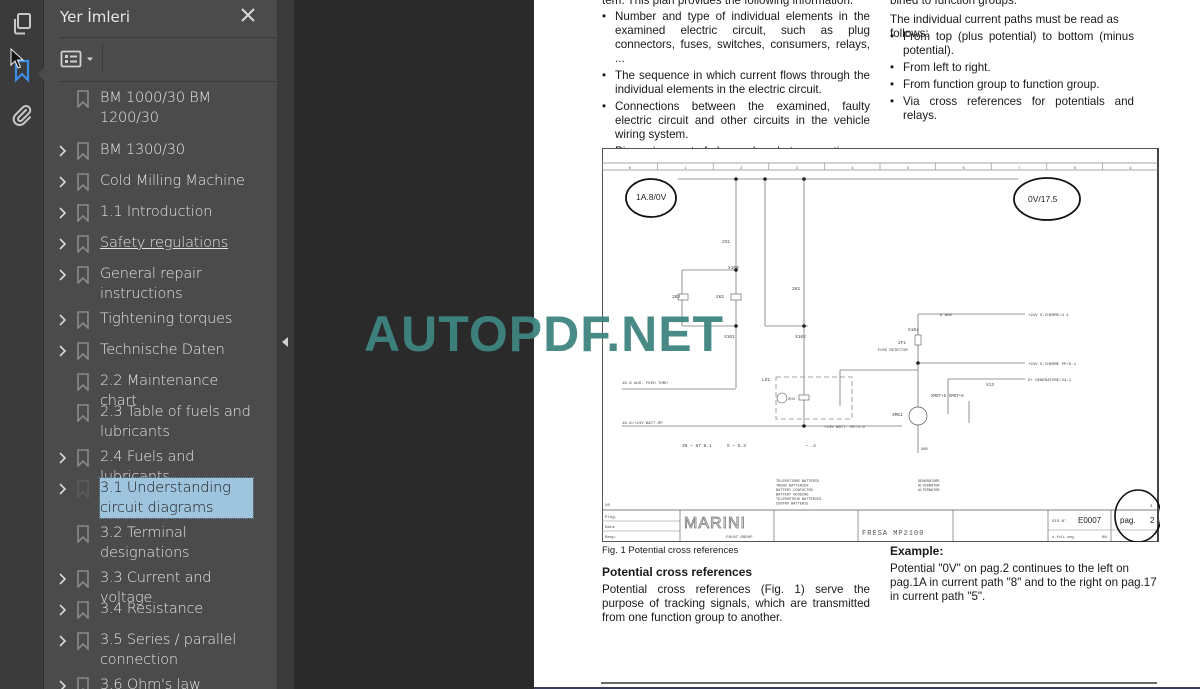 Image resolution: width=1200 pixels, height=689 pixels. What do you see at coordinates (172, 181) in the screenshot?
I see `bookmark-label-line: Cold Milling Machine` at bounding box center [172, 181].